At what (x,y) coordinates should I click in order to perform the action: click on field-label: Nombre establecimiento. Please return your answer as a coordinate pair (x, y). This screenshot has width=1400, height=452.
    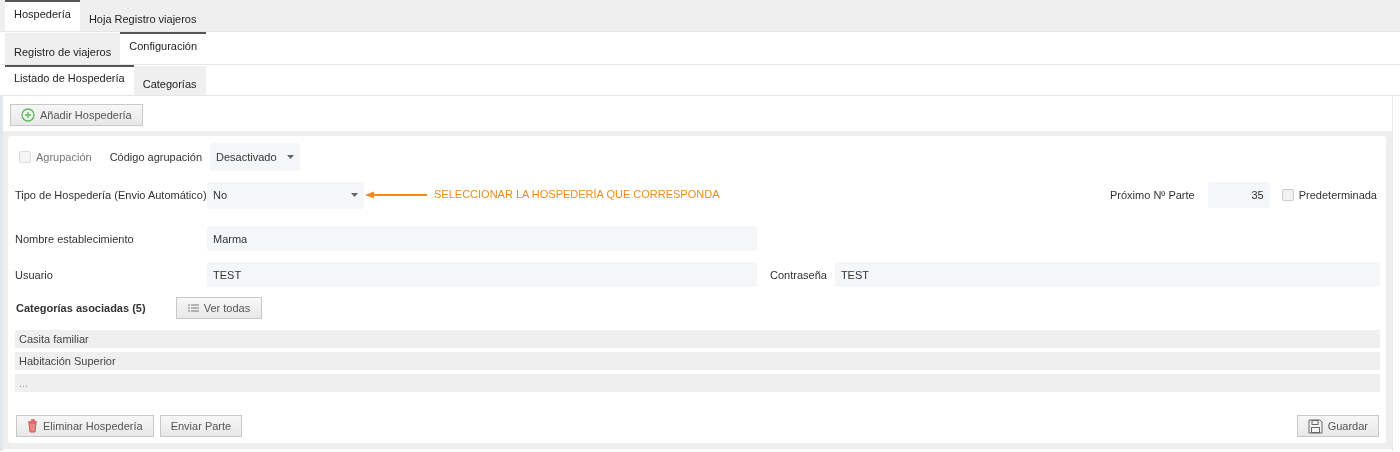
    Looking at the image, I should click on (75, 238).